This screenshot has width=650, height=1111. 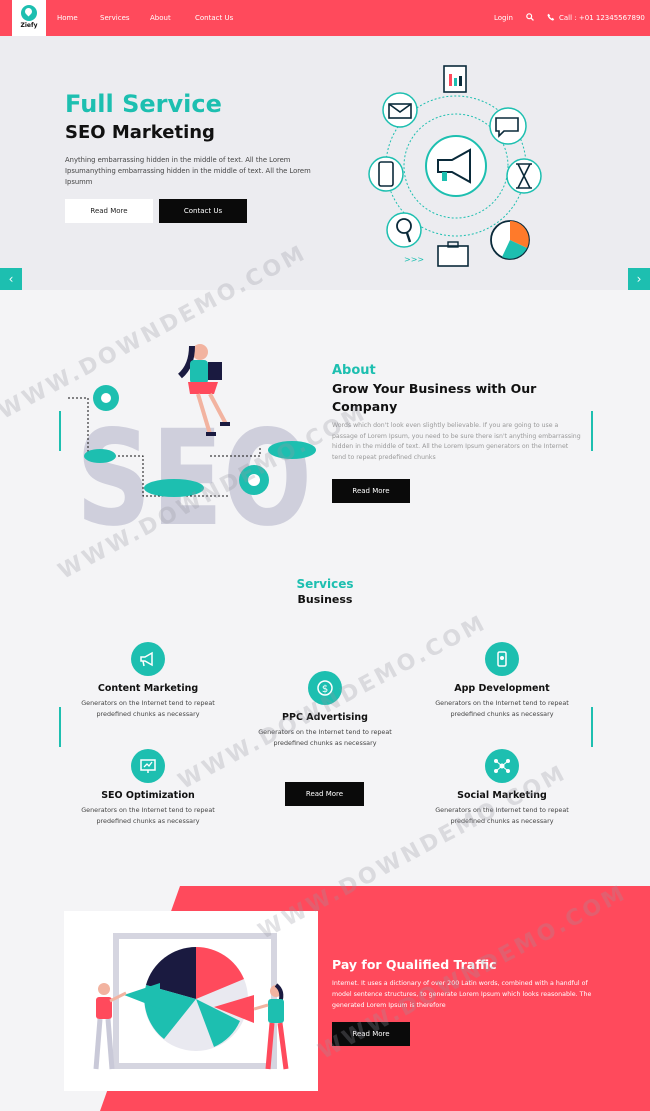 What do you see at coordinates (148, 659) in the screenshot?
I see `megaphone-icon` at bounding box center [148, 659].